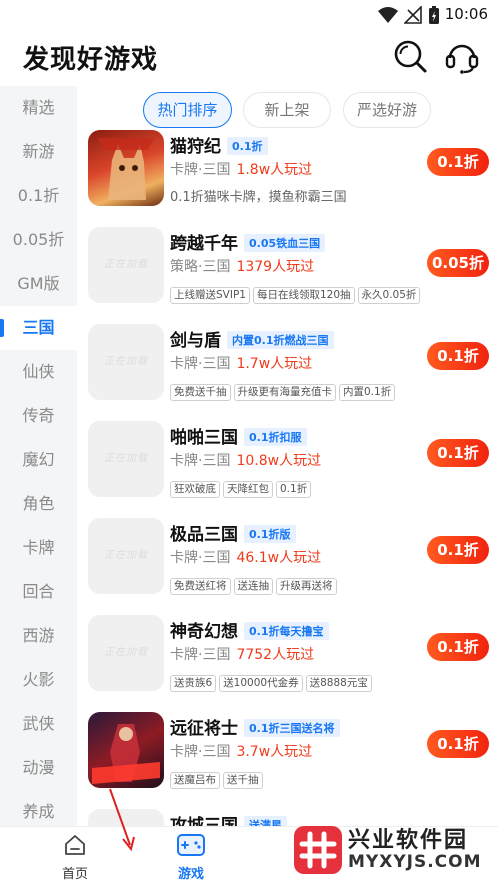 Image resolution: width=498 pixels, height=885 pixels. Describe the element at coordinates (38, 108) in the screenshot. I see `sidebar-item-jingxuan: 精选` at that location.